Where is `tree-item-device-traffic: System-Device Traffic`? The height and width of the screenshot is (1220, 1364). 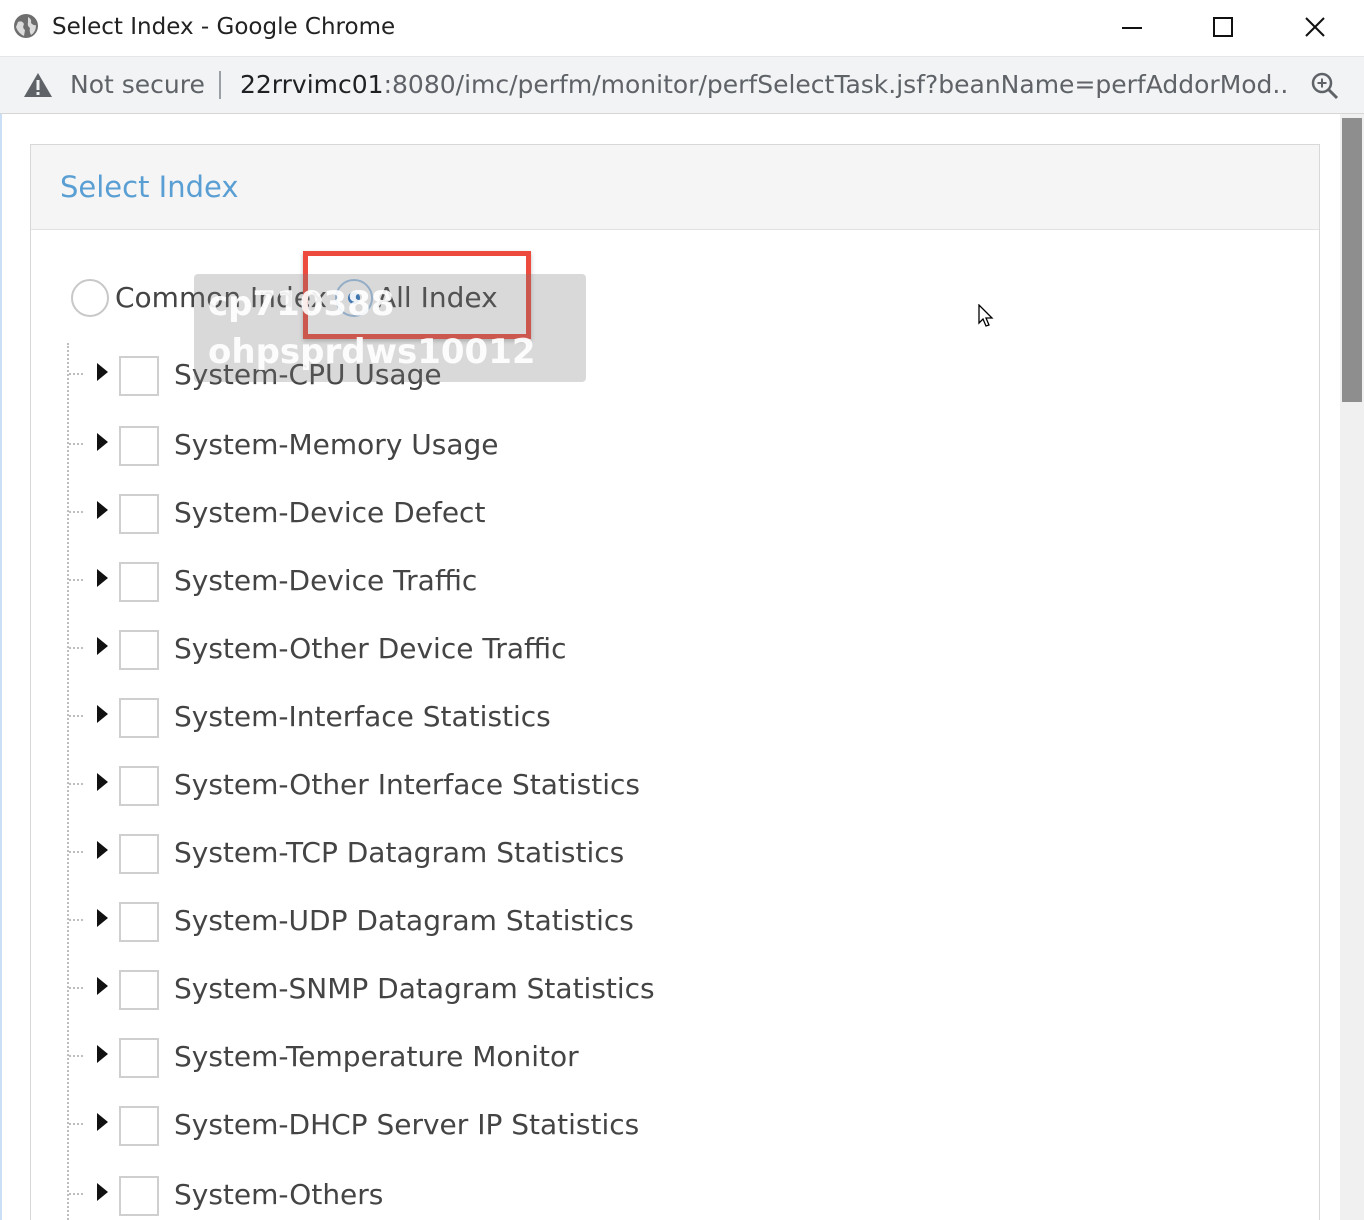 tree-item-device-traffic: System-Device Traffic is located at coordinates (517, 585).